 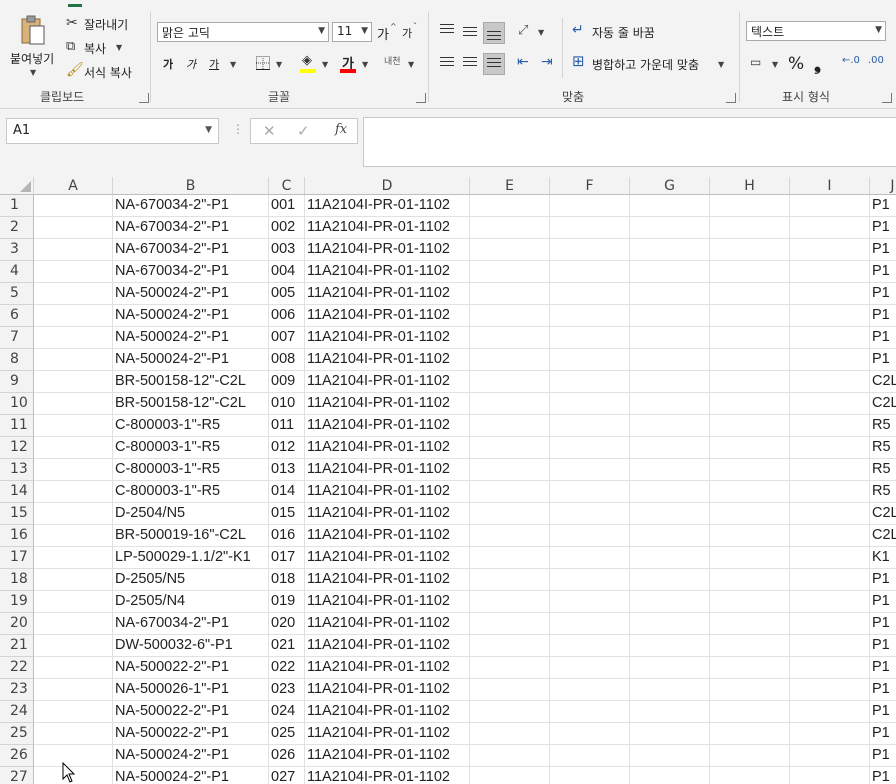 I want to click on cut-button: ✂ 잘라내기, so click(x=104, y=24).